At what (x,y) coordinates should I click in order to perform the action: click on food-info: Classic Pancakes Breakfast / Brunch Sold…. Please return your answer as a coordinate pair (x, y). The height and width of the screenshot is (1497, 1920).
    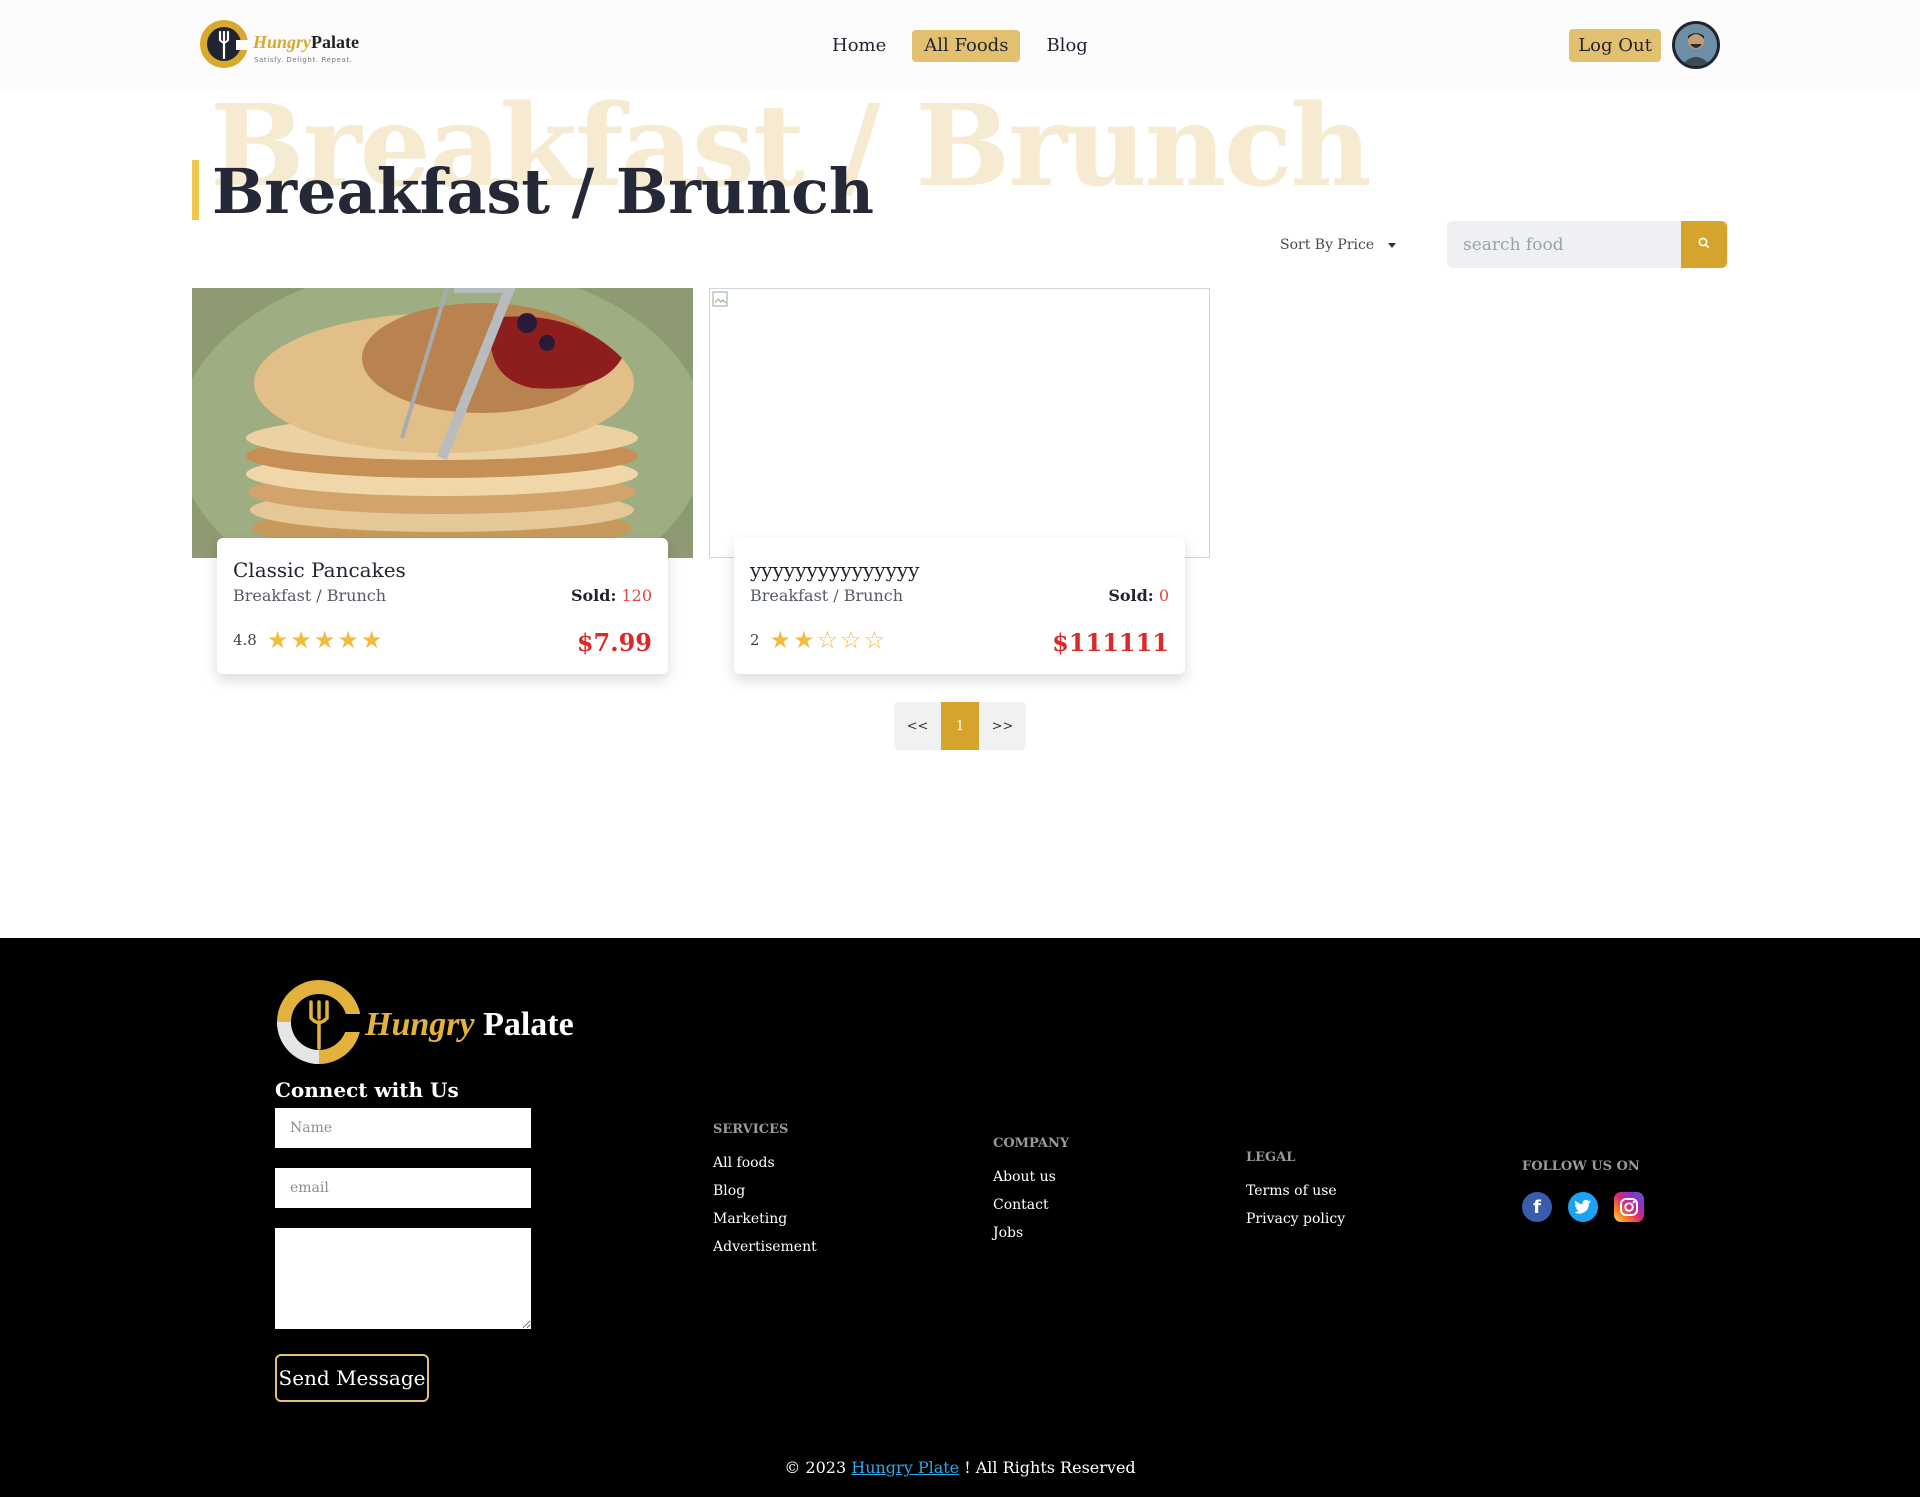
    Looking at the image, I should click on (442, 606).